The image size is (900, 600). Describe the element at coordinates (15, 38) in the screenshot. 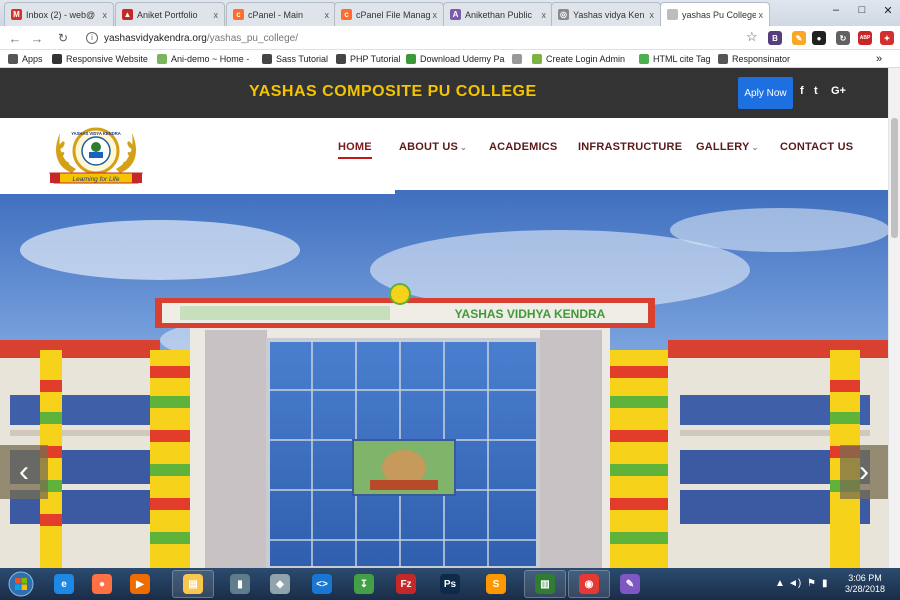

I see `back-icon: ←` at that location.